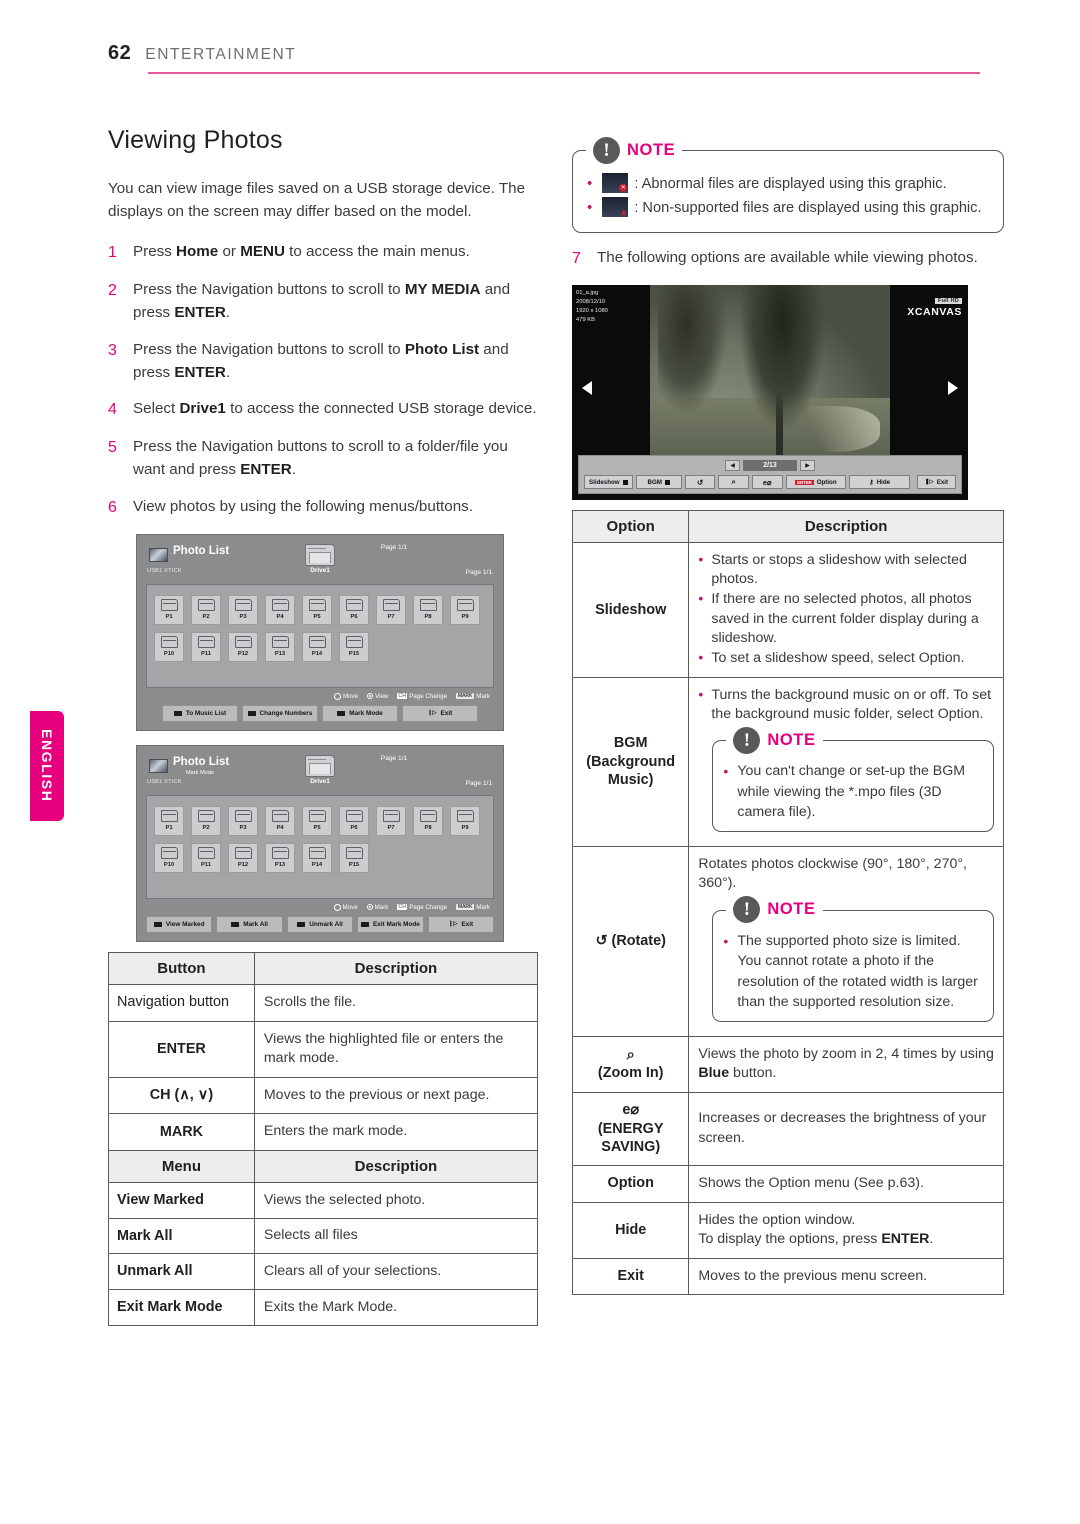  What do you see at coordinates (317, 653) in the screenshot?
I see `thumbnail-label: P14` at bounding box center [317, 653].